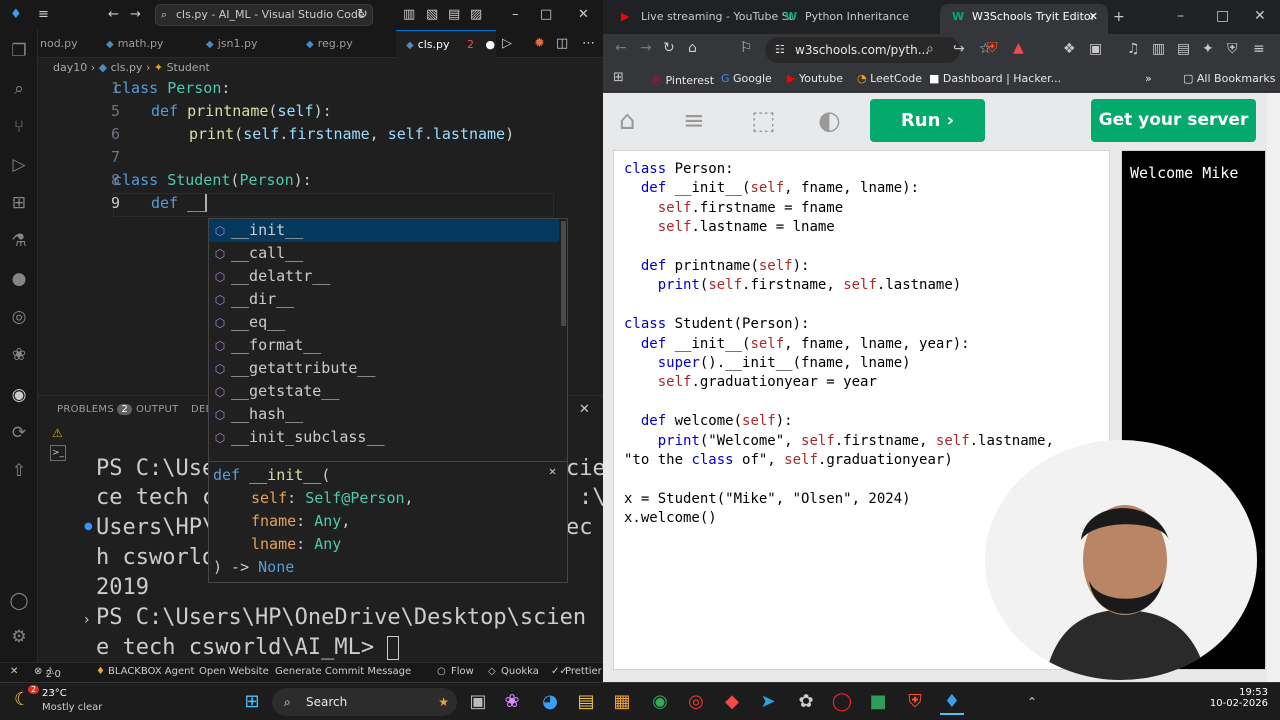 The width and height of the screenshot is (1280, 720). What do you see at coordinates (384, 368) in the screenshot?
I see `suggestion-item: ⬡ __getattribute__` at bounding box center [384, 368].